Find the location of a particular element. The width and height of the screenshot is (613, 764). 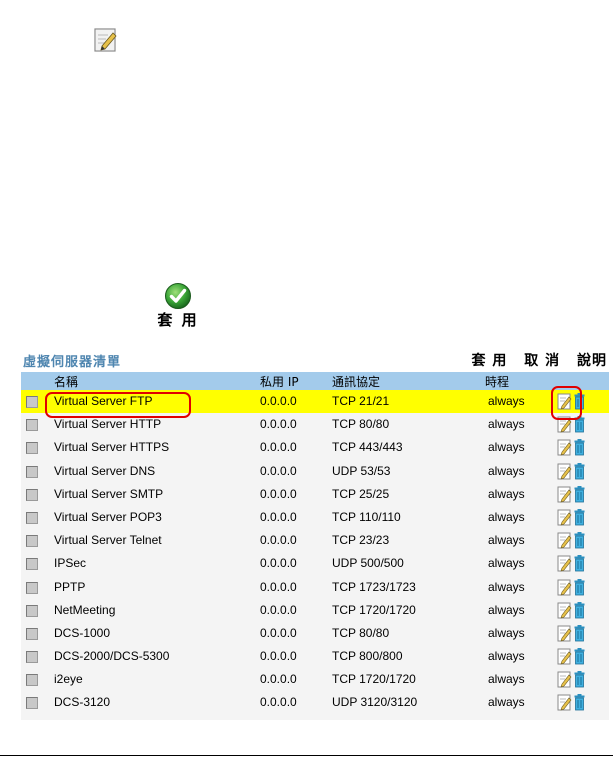

table-row: i2eye 0.0.0.0 TCP 1720/1720 always is located at coordinates (315, 679).